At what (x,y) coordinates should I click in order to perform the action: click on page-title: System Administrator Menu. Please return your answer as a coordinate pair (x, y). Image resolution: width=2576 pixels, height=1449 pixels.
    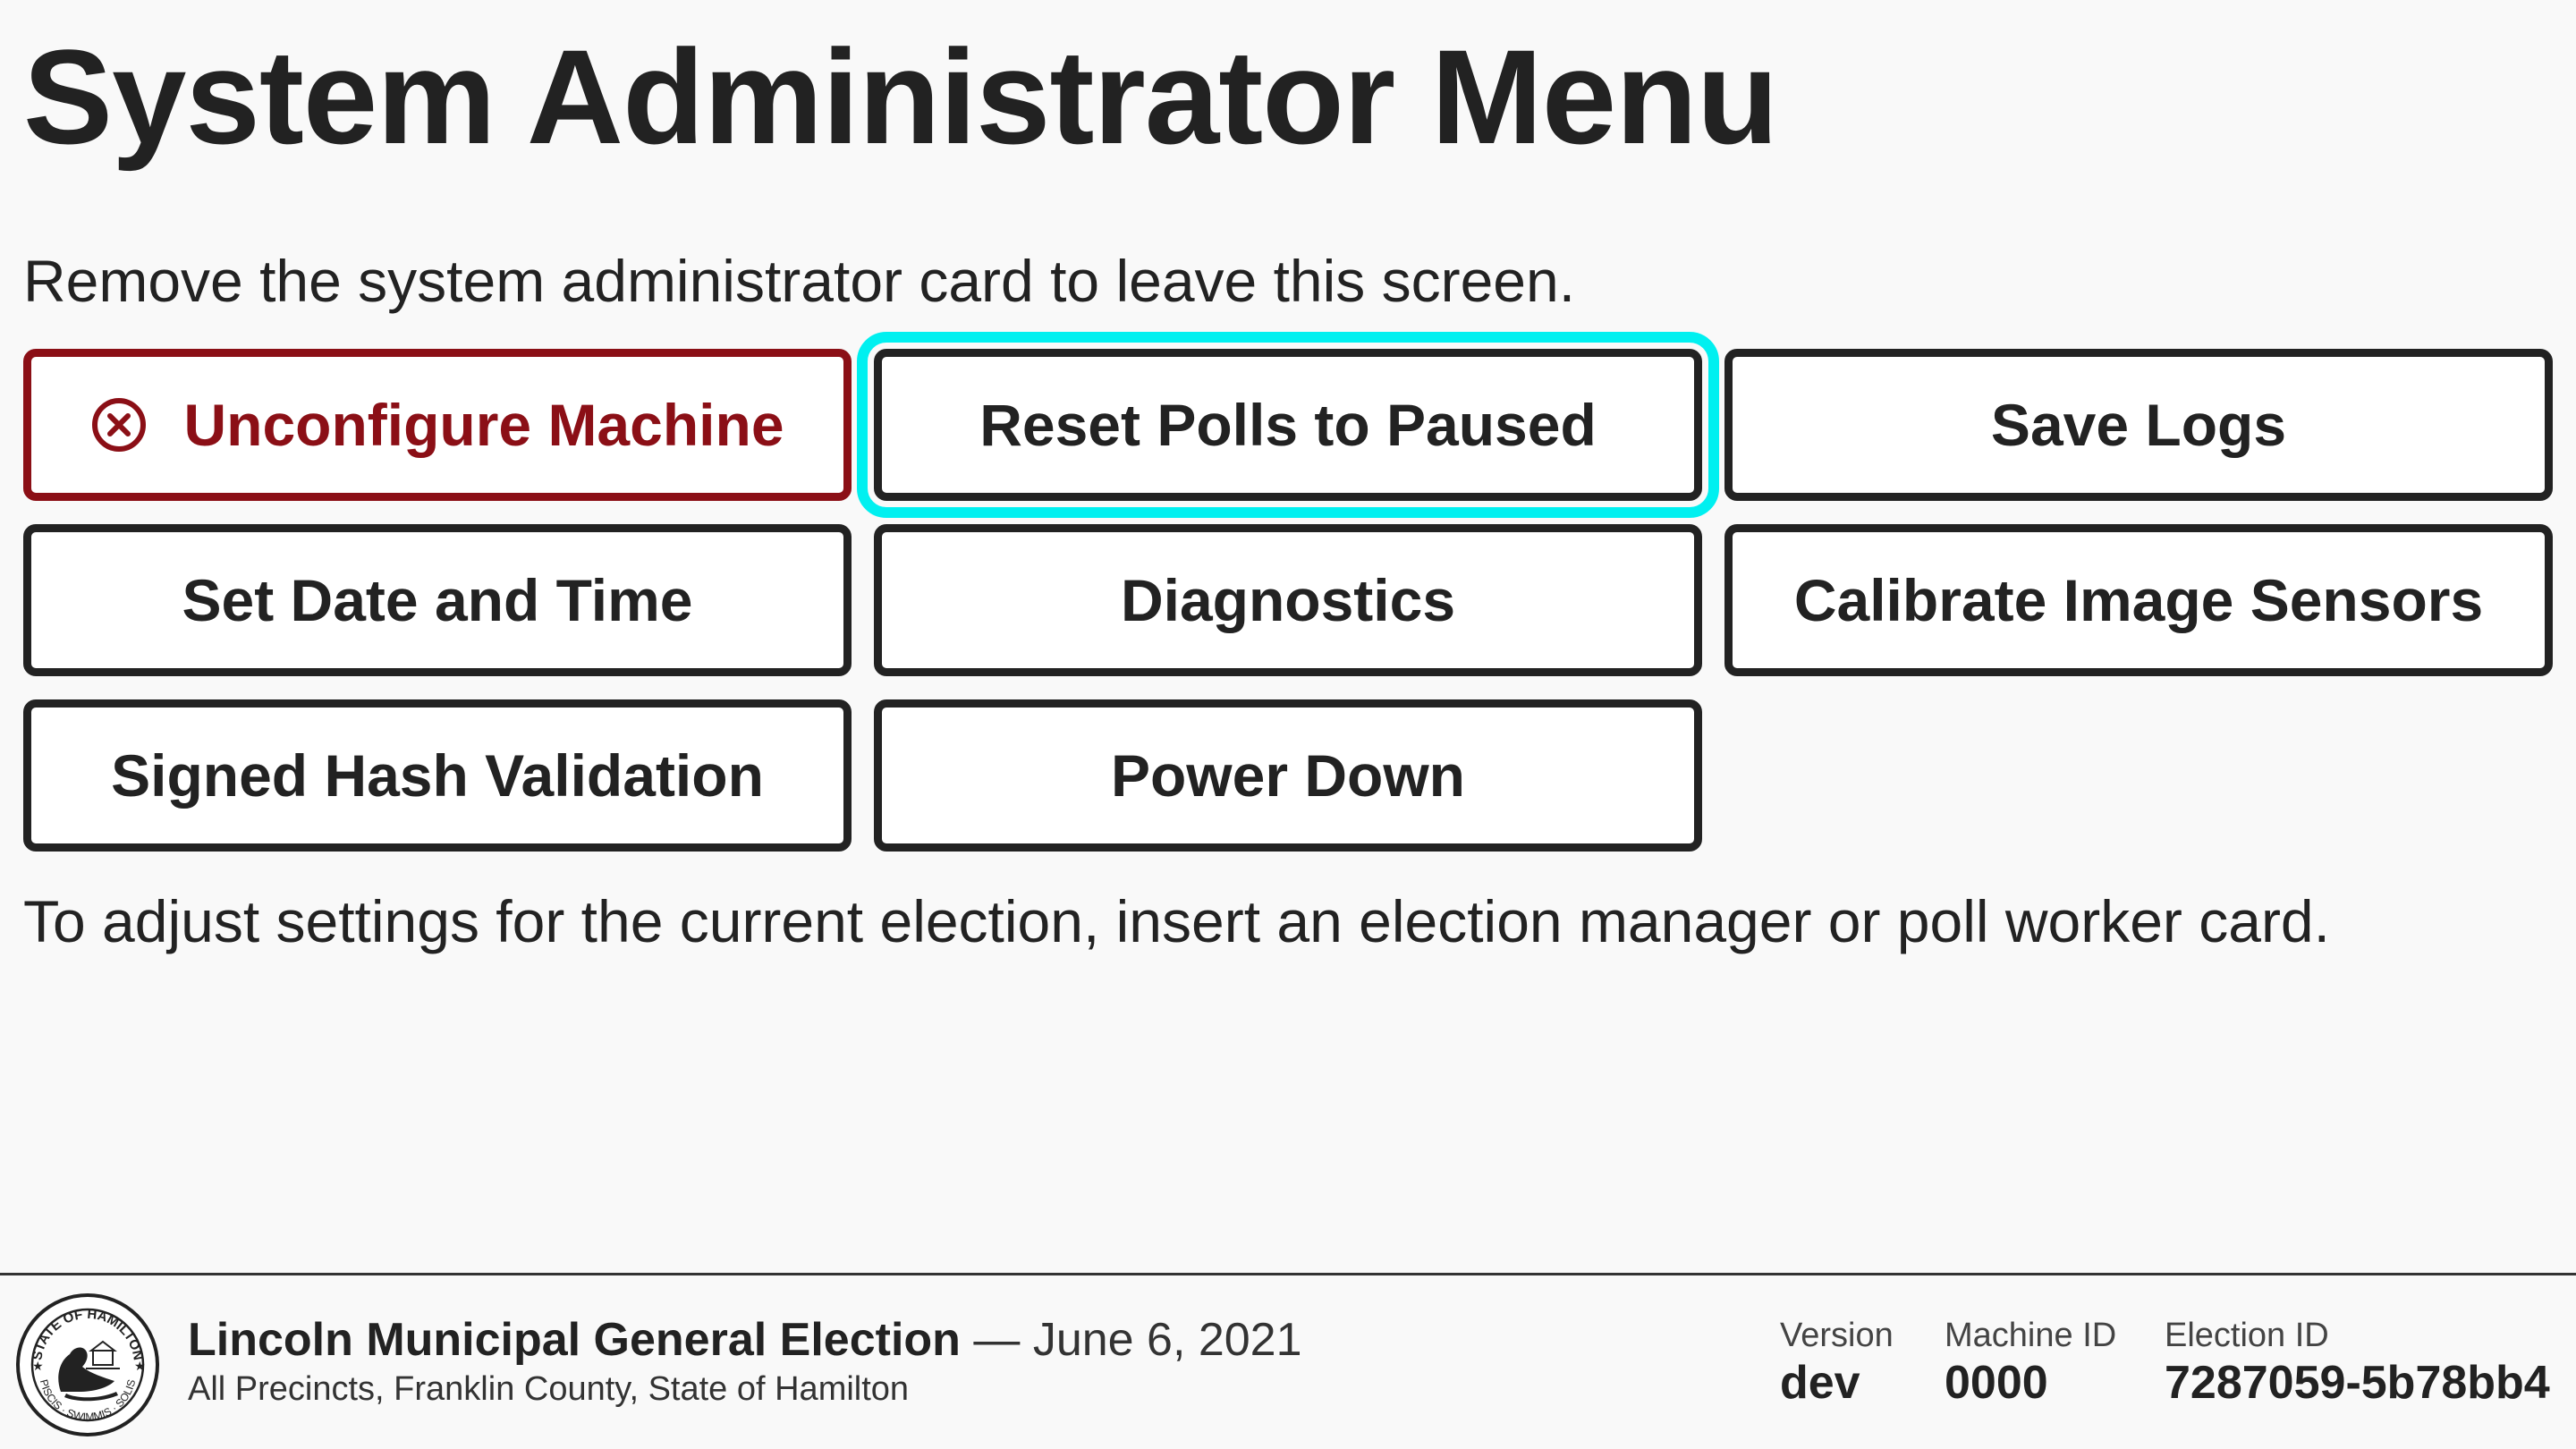
    Looking at the image, I should click on (900, 96).